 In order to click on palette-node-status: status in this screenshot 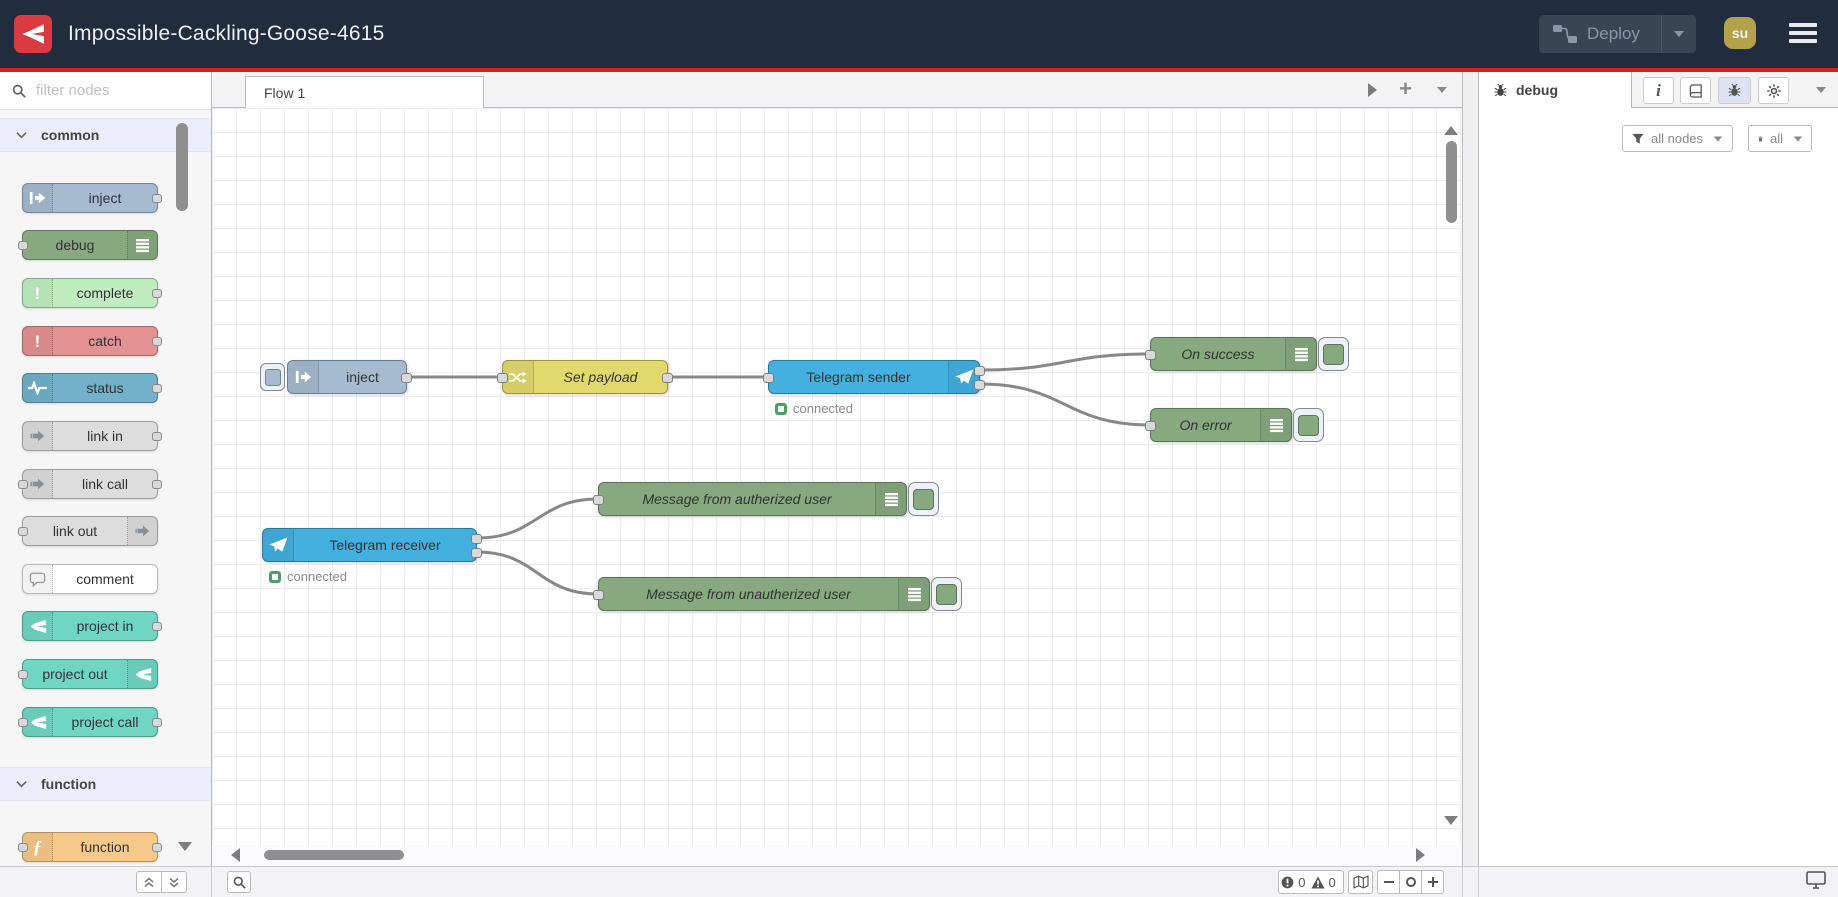, I will do `click(92, 388)`.